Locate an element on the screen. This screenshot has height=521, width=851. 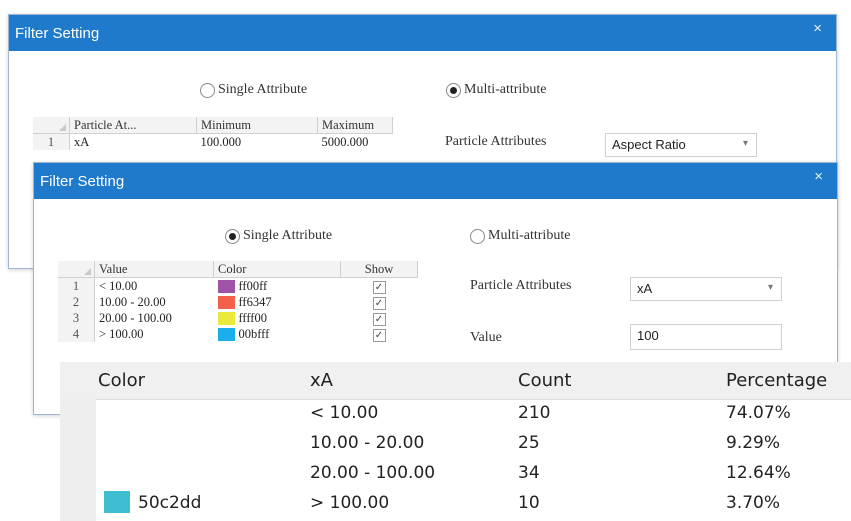
row-number: 2 is located at coordinates (76, 302).